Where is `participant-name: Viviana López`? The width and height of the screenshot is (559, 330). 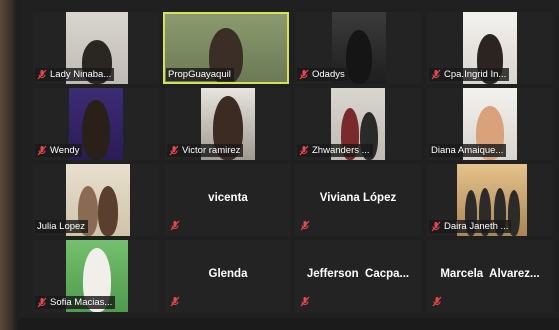
participant-name: Viviana López is located at coordinates (358, 198).